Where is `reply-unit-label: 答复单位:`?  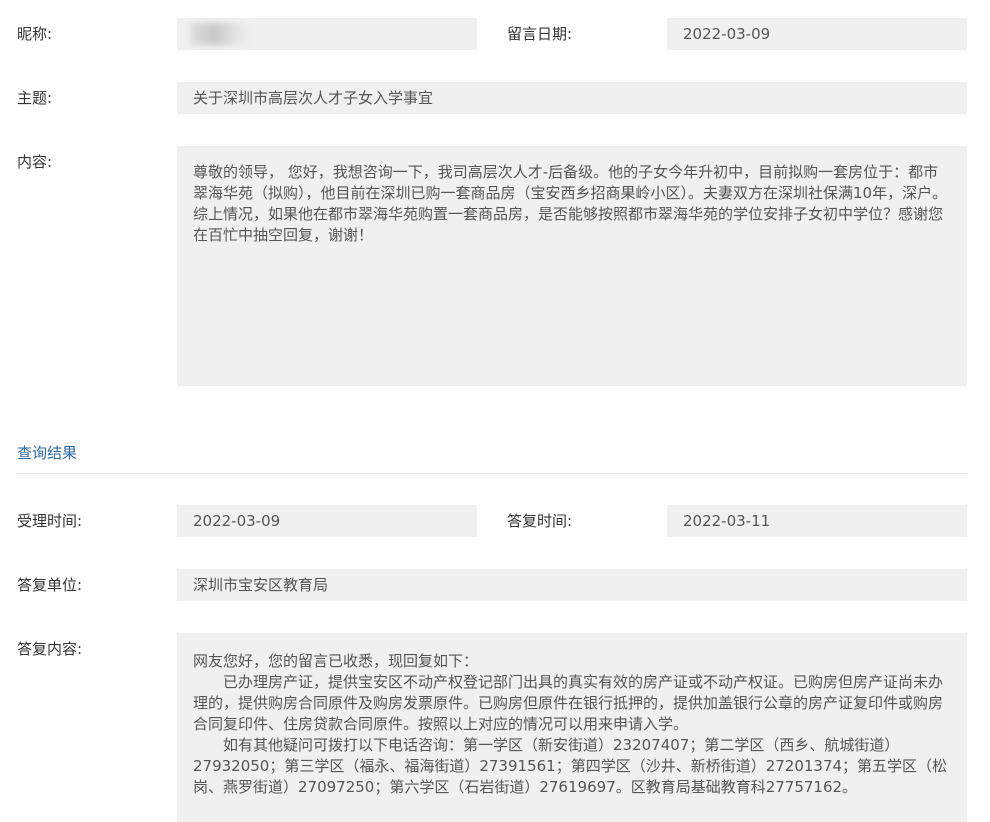 reply-unit-label: 答复单位: is located at coordinates (50, 585).